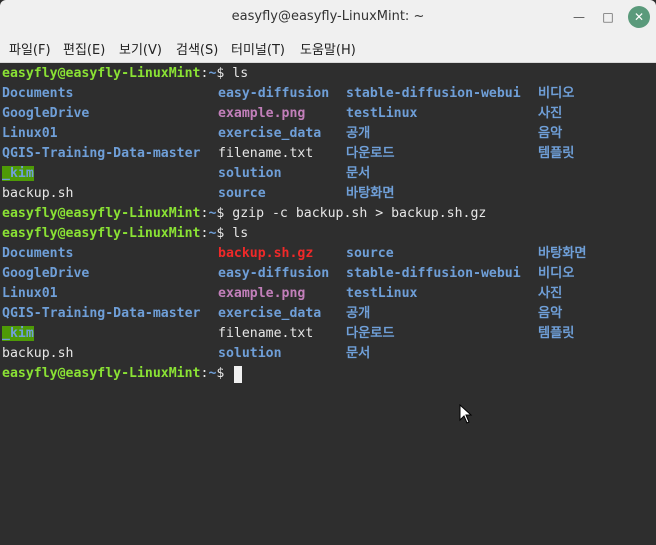  I want to click on directory-name: 공개, so click(358, 313).